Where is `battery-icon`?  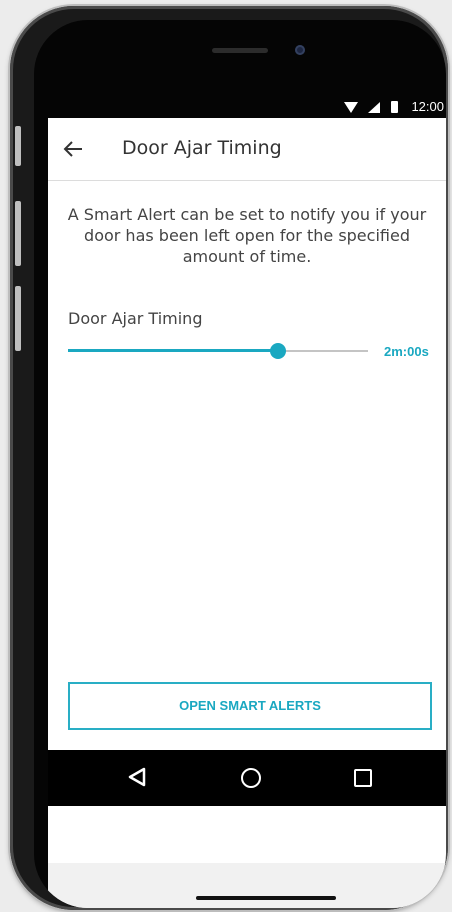
battery-icon is located at coordinates (394, 107).